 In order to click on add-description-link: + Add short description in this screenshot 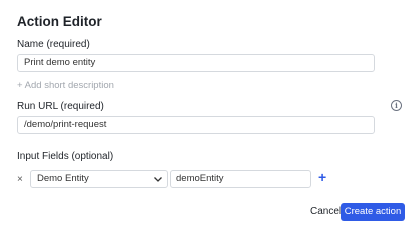, I will do `click(65, 85)`.